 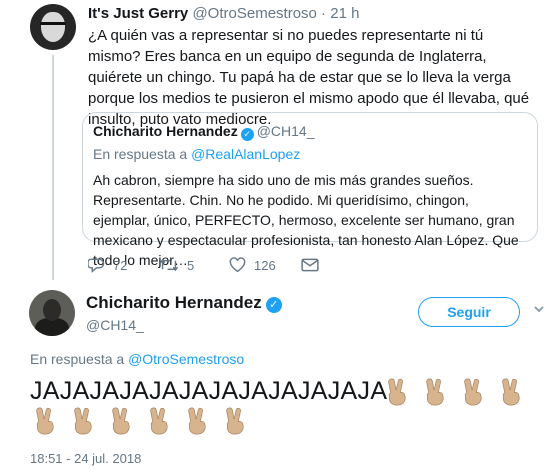 I want to click on reply-icon, so click(x=96, y=265).